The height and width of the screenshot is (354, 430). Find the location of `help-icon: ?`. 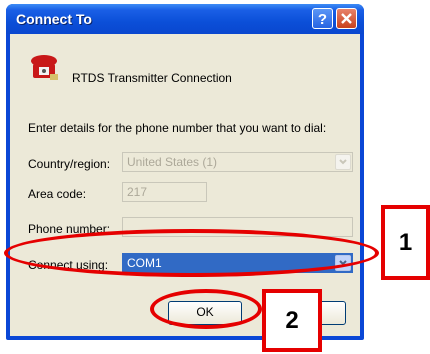

help-icon: ? is located at coordinates (322, 19).